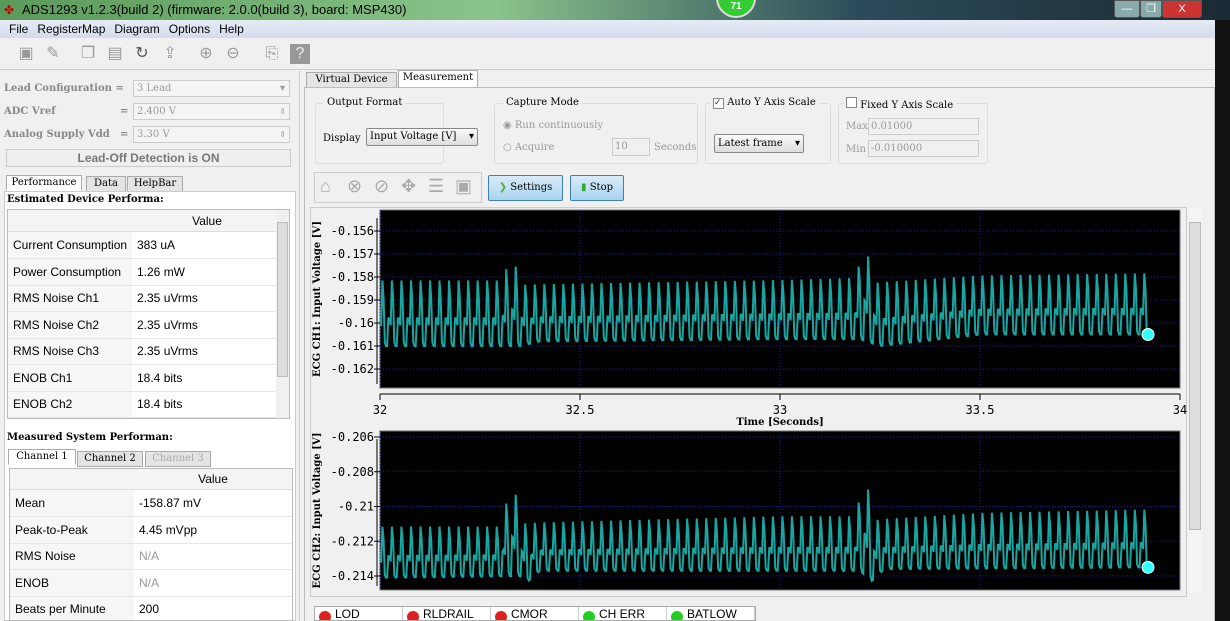 The image size is (1230, 621). I want to click on indicator-label: CMOR, so click(529, 614).